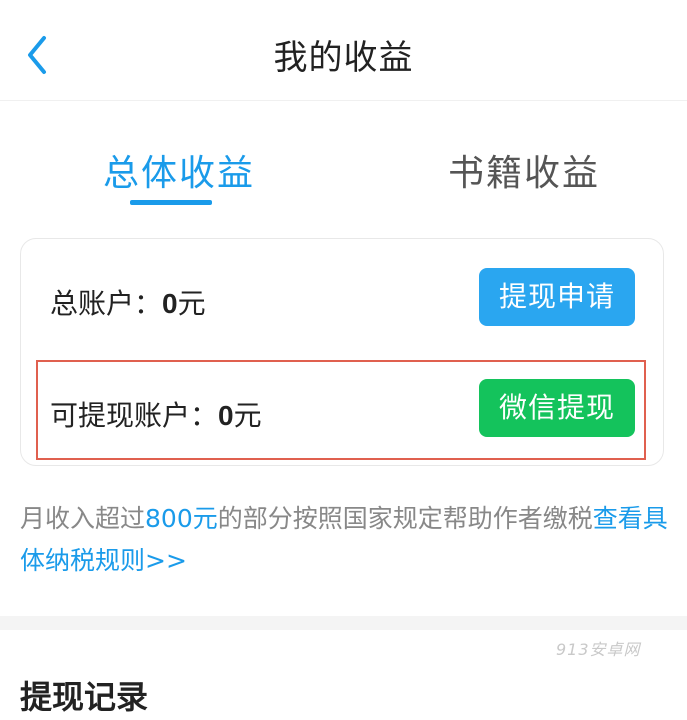 This screenshot has width=687, height=720. Describe the element at coordinates (181, 518) in the screenshot. I see `notice-threshold: 800元` at that location.